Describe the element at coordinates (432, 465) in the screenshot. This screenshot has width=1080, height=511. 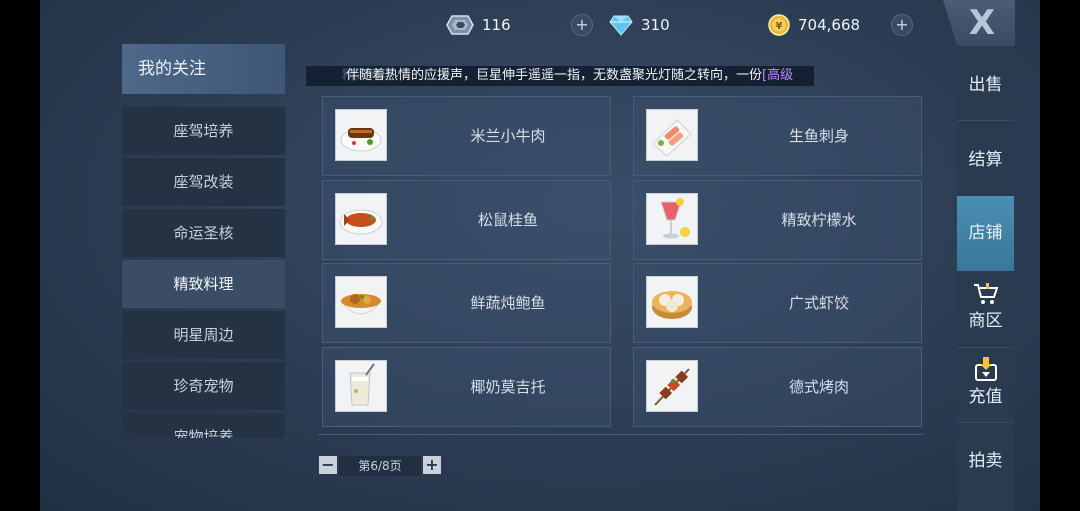
I see `next-page-button: +` at that location.